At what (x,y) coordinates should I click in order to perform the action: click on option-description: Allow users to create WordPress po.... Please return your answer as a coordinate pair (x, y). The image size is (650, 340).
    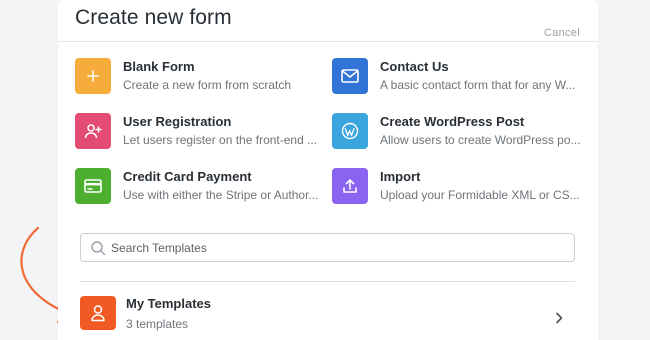
    Looking at the image, I should click on (480, 140).